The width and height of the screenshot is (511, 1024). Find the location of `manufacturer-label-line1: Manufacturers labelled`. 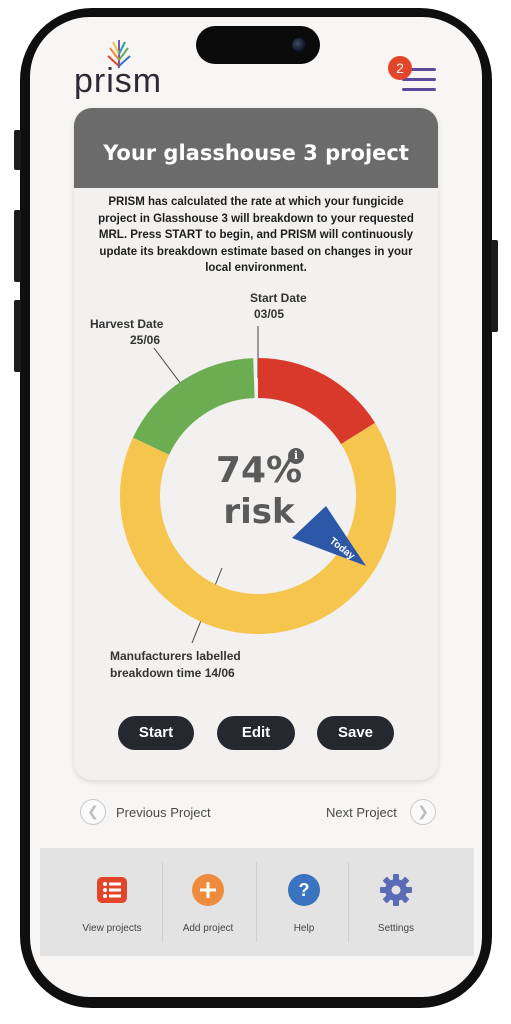

manufacturer-label-line1: Manufacturers labelled is located at coordinates (175, 656).